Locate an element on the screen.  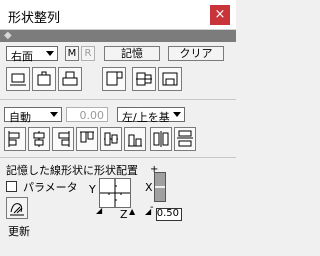
clear-button: クリア is located at coordinates (196, 53).